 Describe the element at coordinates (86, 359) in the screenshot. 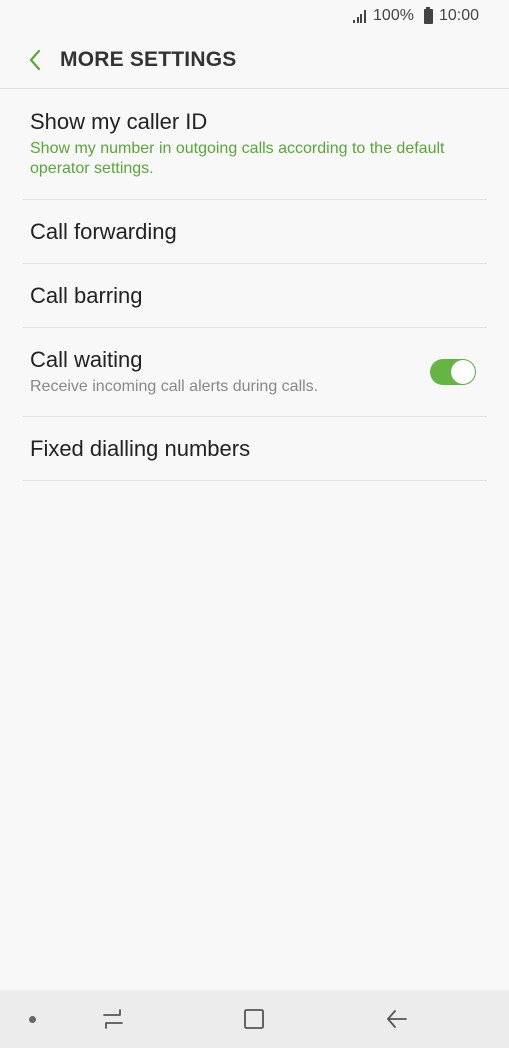

I see `item-title: Call waiting` at that location.